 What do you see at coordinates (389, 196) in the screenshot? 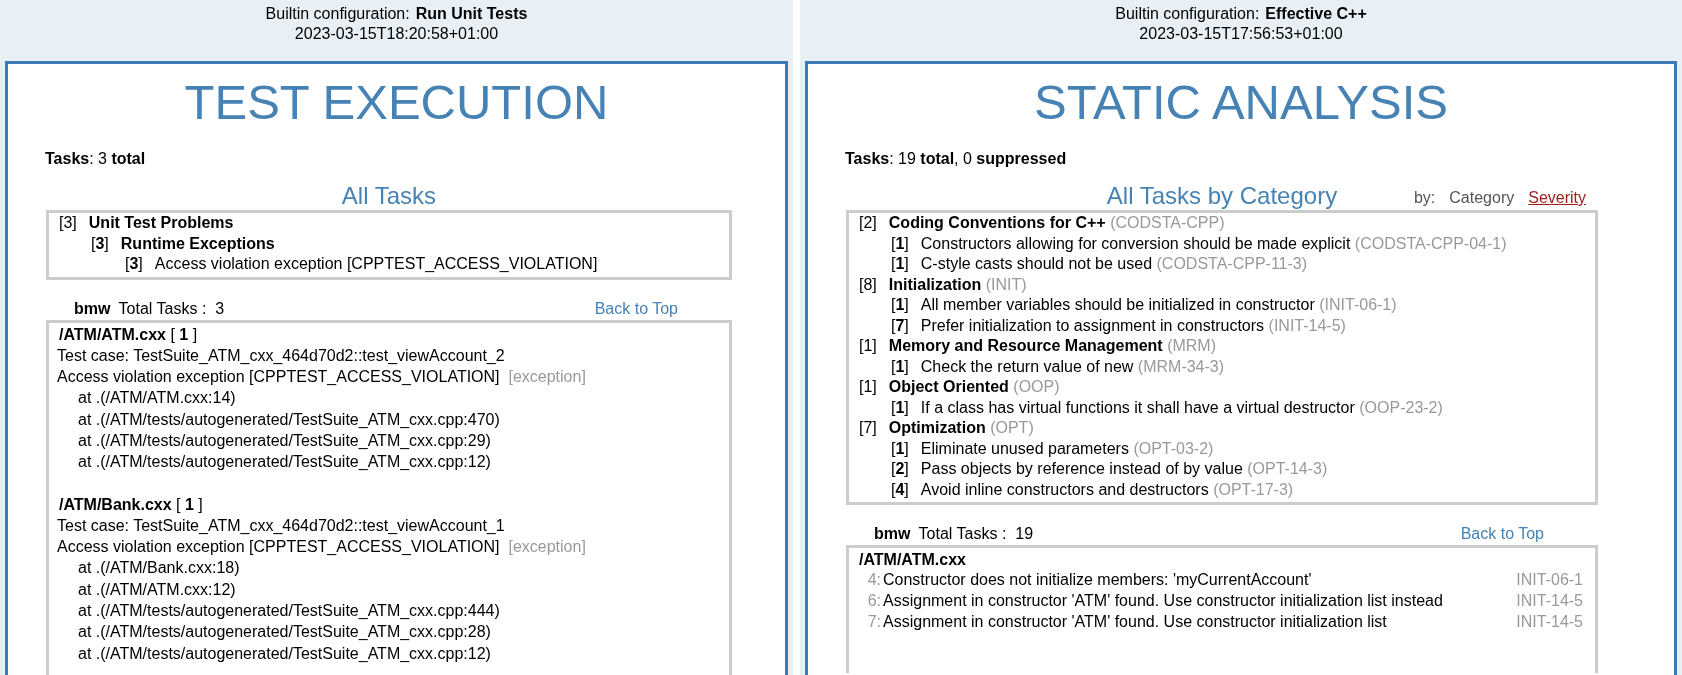
I see `section-heading: All Tasks` at bounding box center [389, 196].